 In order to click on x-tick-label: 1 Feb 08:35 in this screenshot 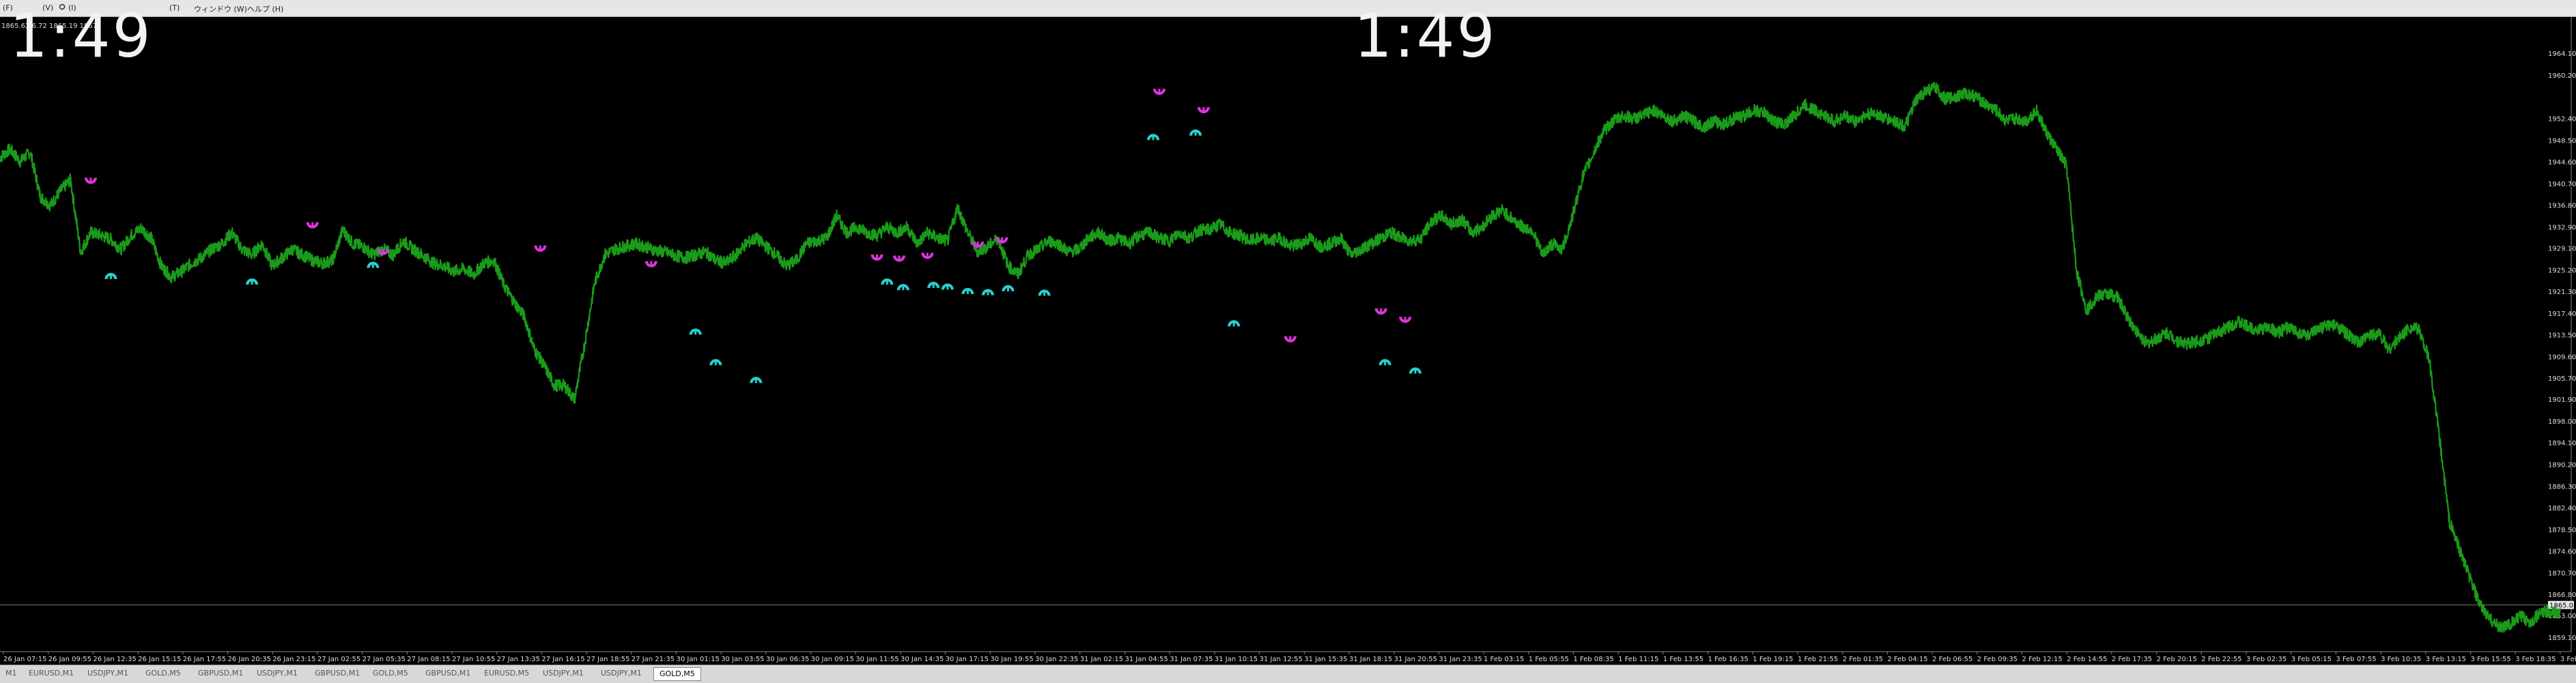, I will do `click(1594, 659)`.